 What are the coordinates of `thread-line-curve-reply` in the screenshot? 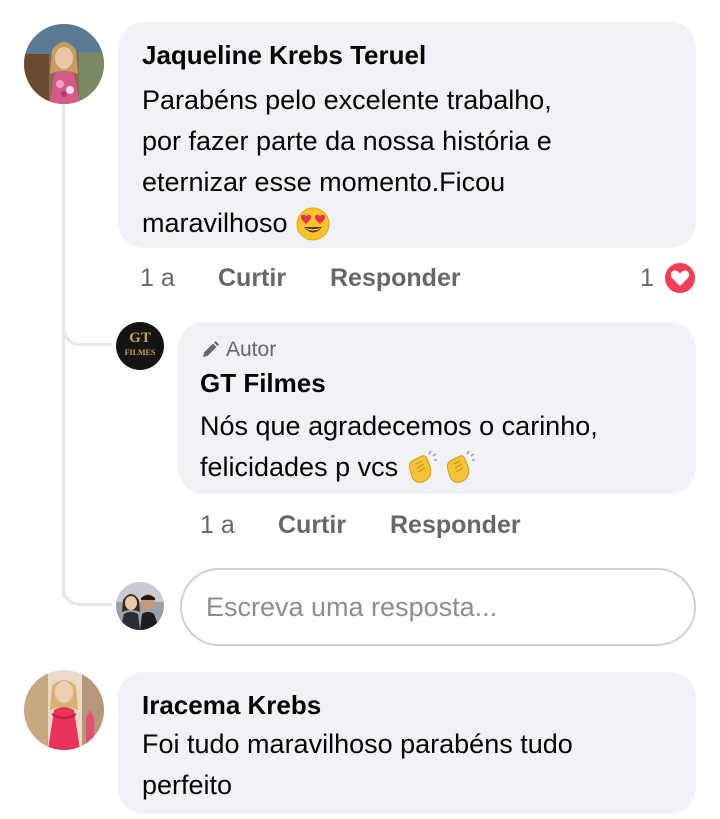 It's located at (87, 328).